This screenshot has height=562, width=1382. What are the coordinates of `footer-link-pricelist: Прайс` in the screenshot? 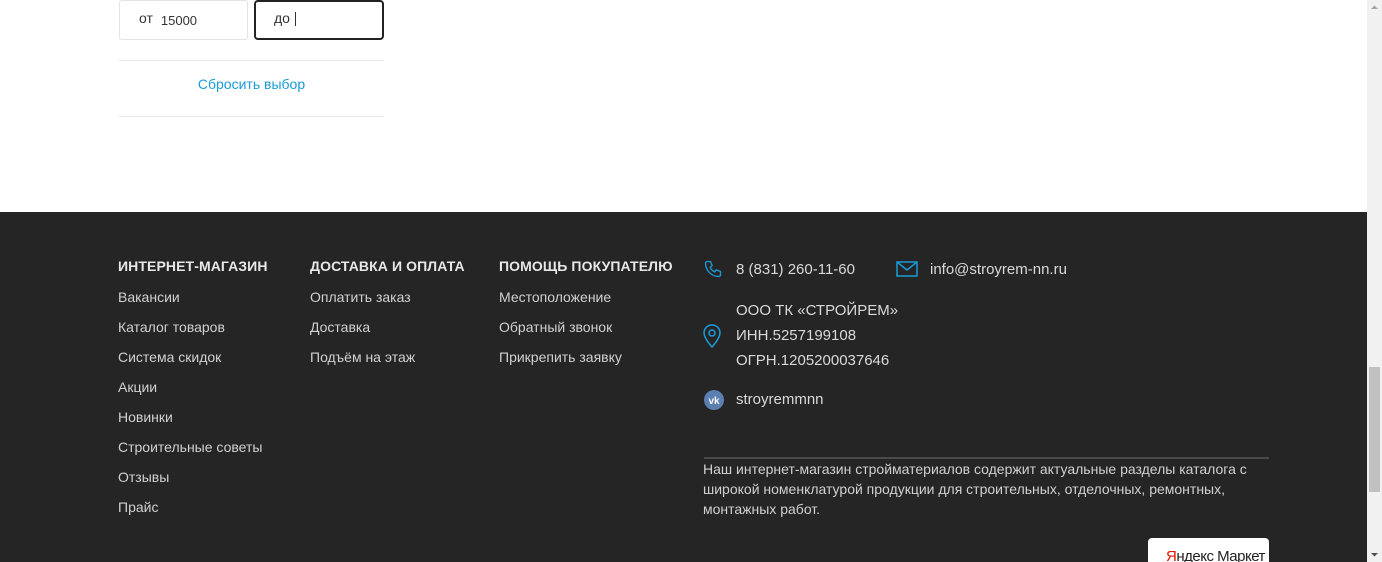 It's located at (193, 507).